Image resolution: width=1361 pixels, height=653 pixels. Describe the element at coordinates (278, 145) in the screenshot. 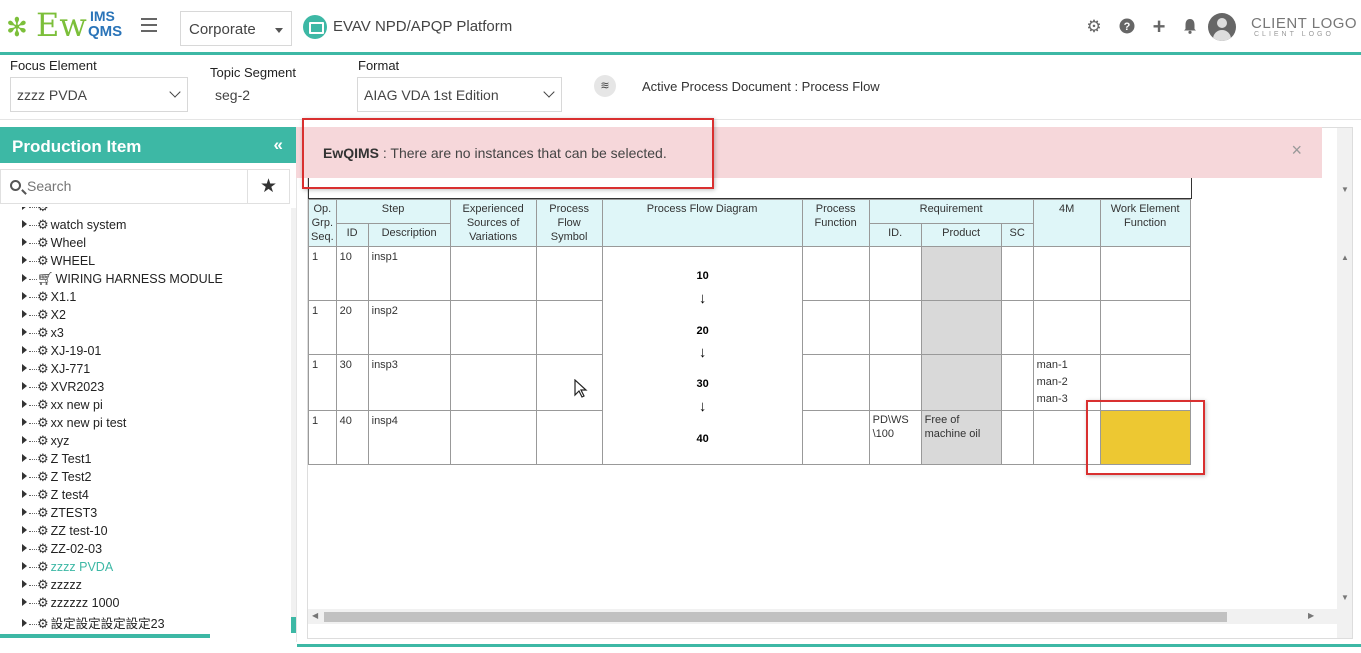

I see `collapse-icon: «` at that location.